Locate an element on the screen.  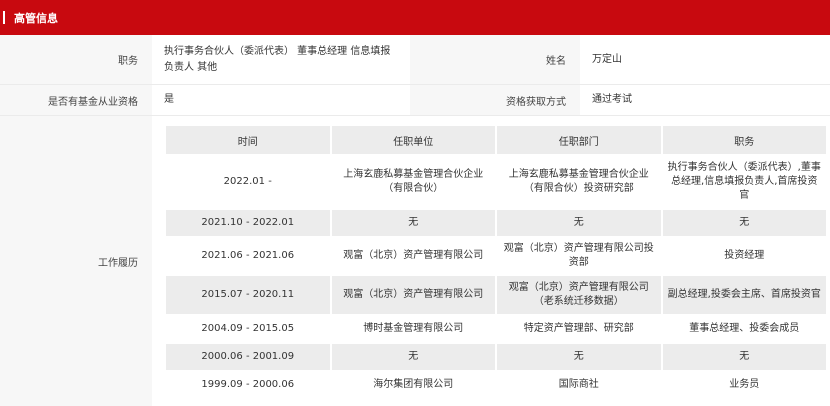
column-header-employer: 任职单位 is located at coordinates (413, 140).